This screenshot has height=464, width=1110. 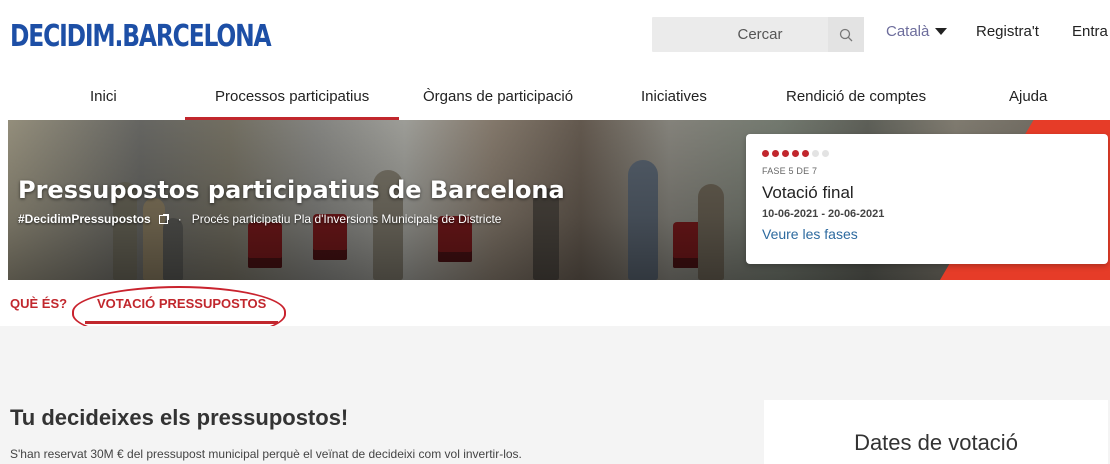 I want to click on language-selector: Català, so click(x=917, y=31).